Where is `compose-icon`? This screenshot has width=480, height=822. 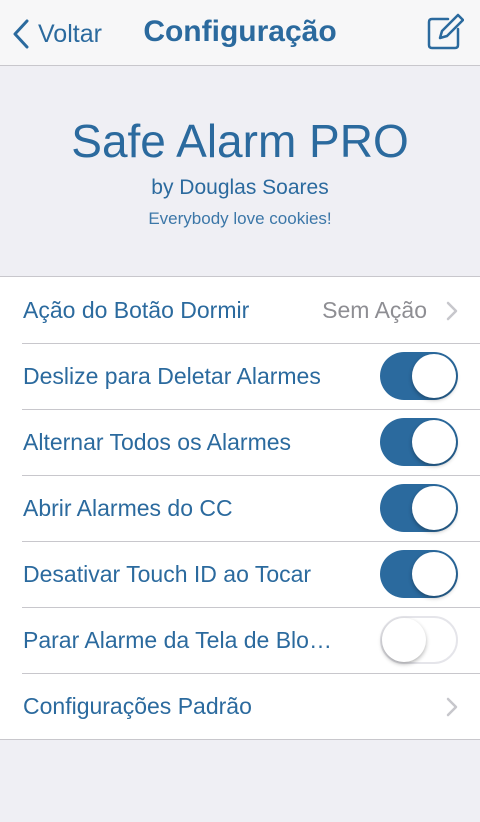
compose-icon is located at coordinates (446, 31).